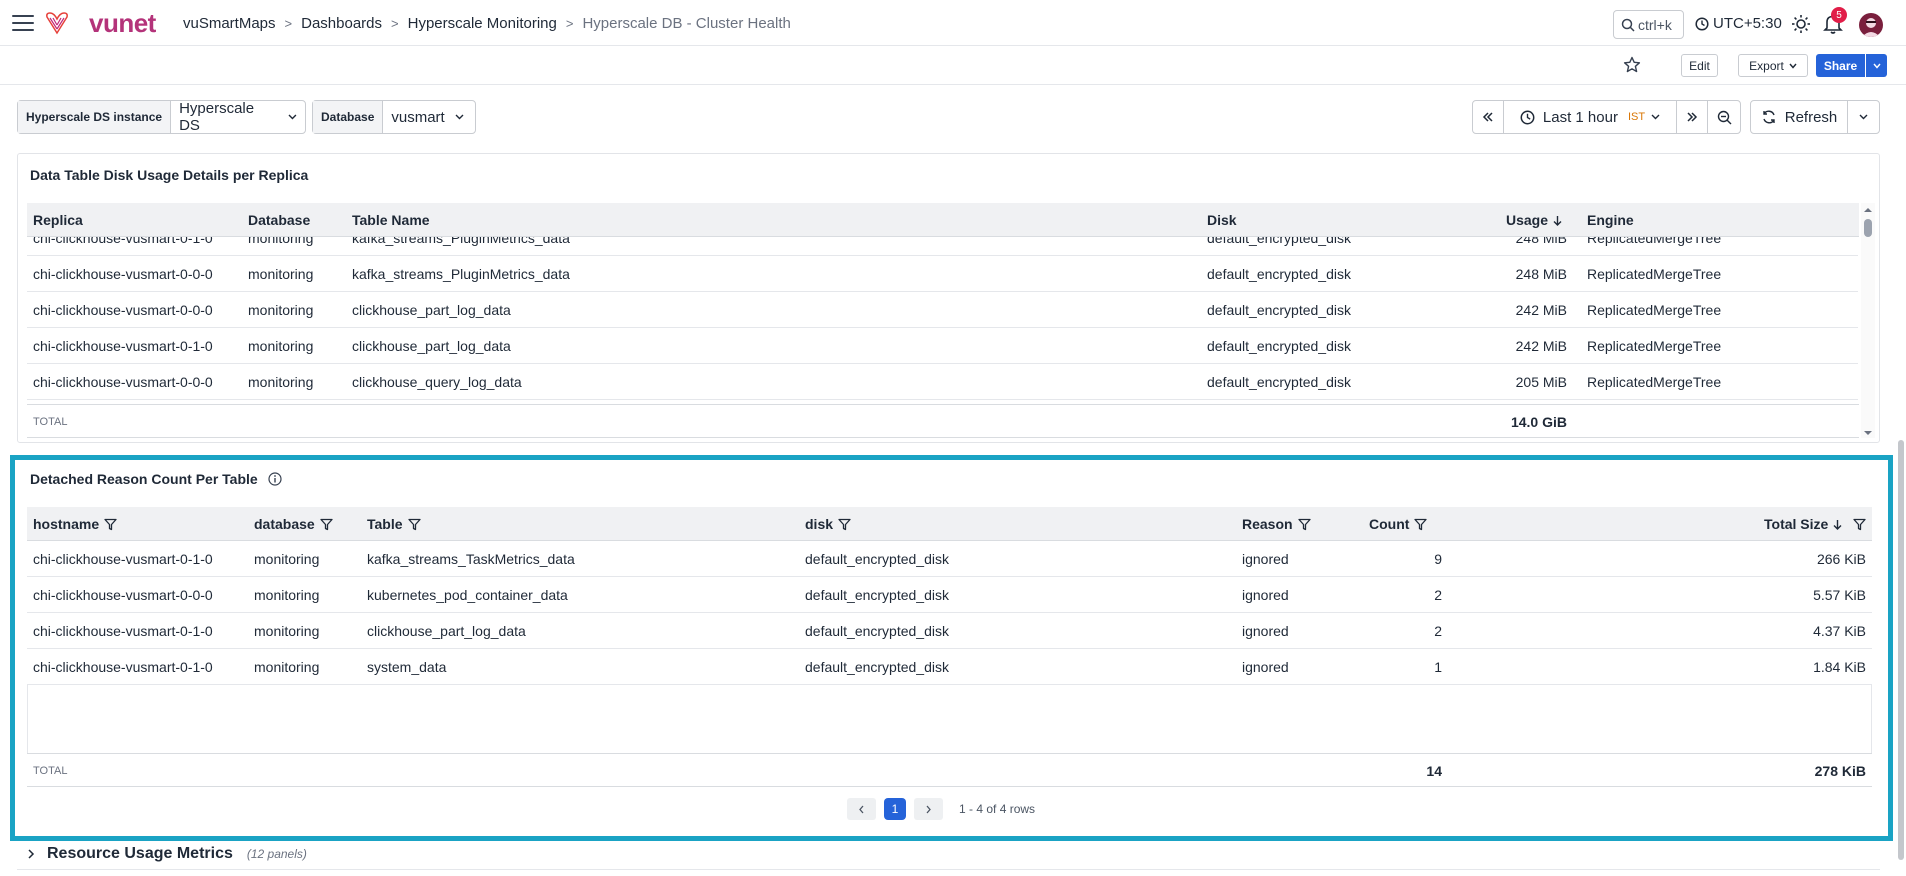 This screenshot has height=876, width=1906. What do you see at coordinates (1840, 771) in the screenshot?
I see `total-size: 278 KiB` at bounding box center [1840, 771].